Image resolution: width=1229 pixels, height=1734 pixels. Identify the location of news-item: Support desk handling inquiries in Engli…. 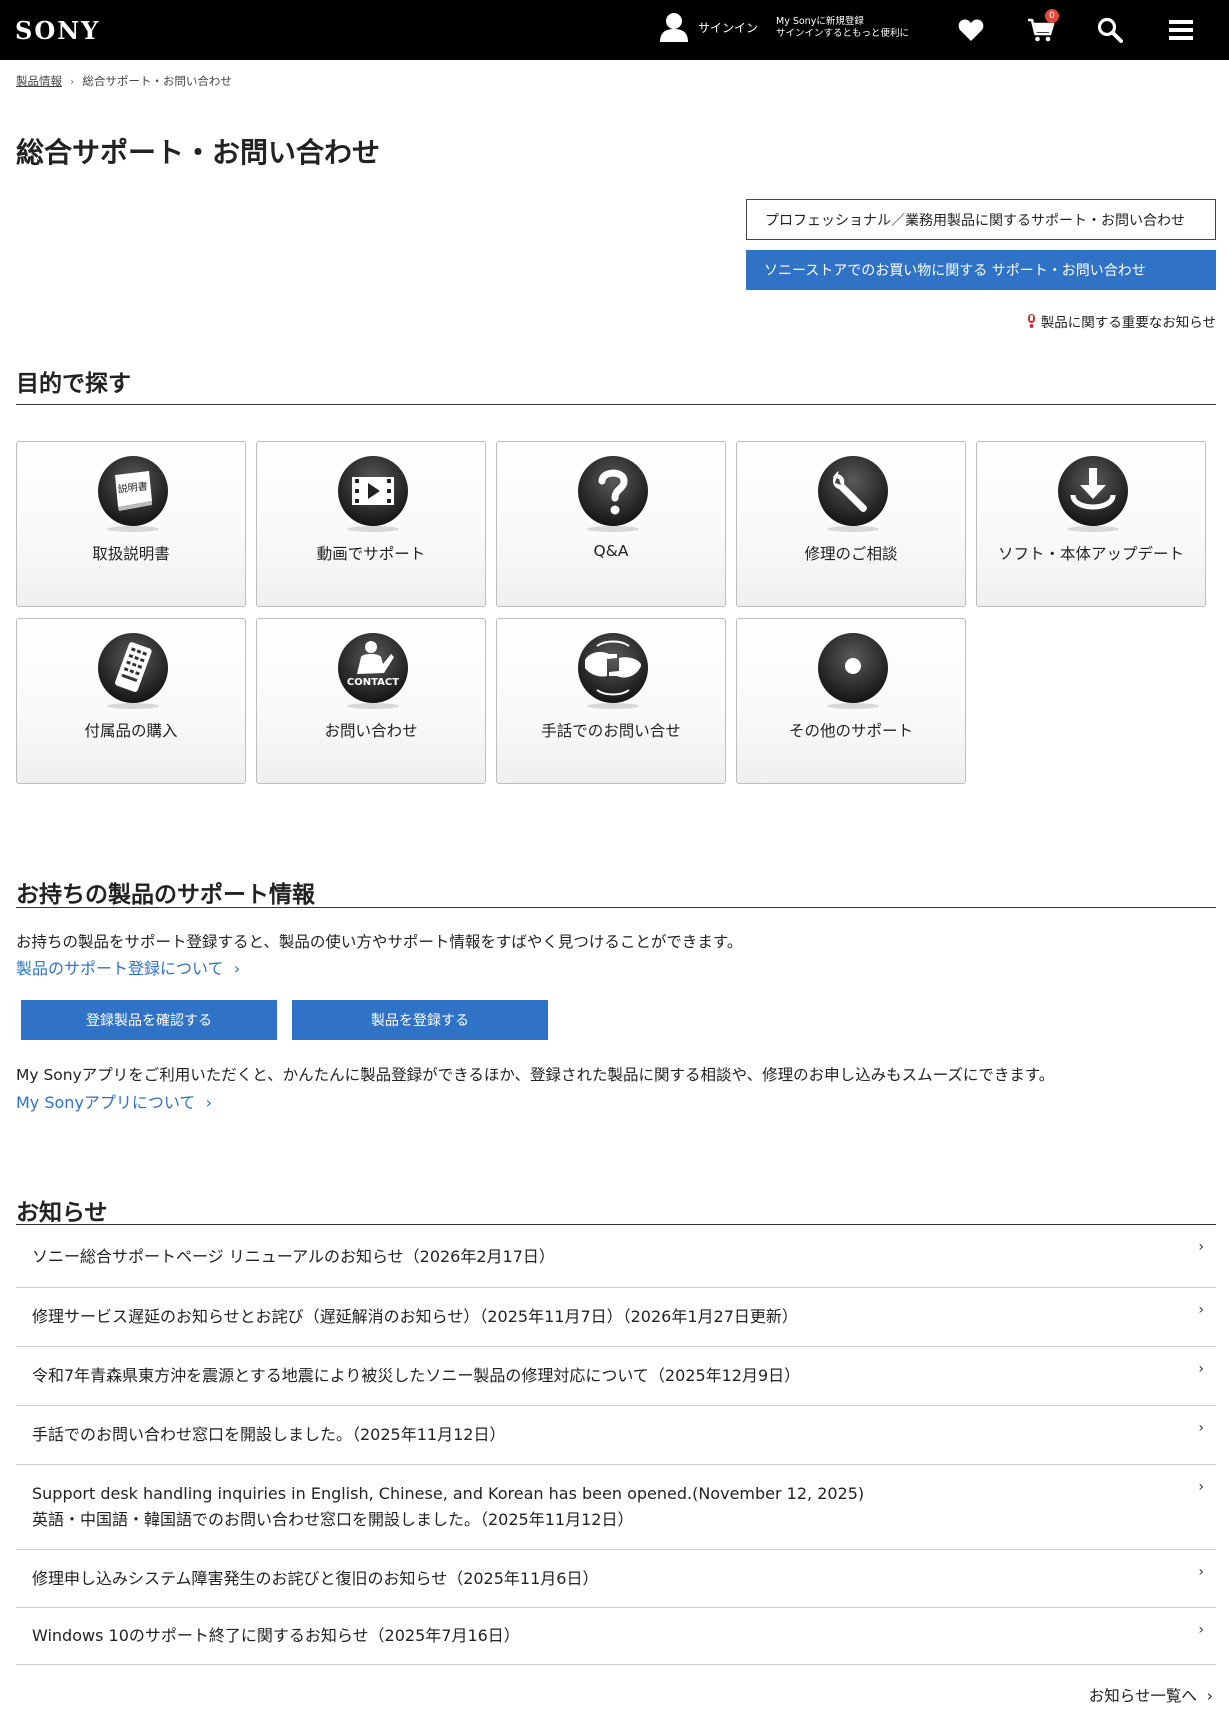
(616, 1507).